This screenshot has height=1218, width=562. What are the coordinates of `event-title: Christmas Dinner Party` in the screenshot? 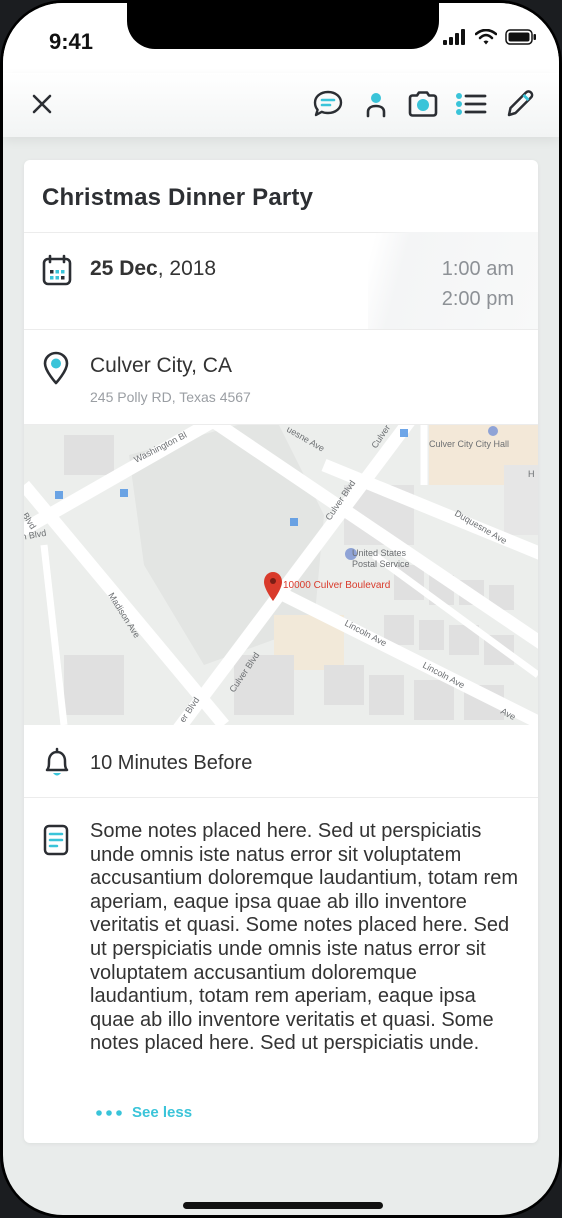 It's located at (178, 197).